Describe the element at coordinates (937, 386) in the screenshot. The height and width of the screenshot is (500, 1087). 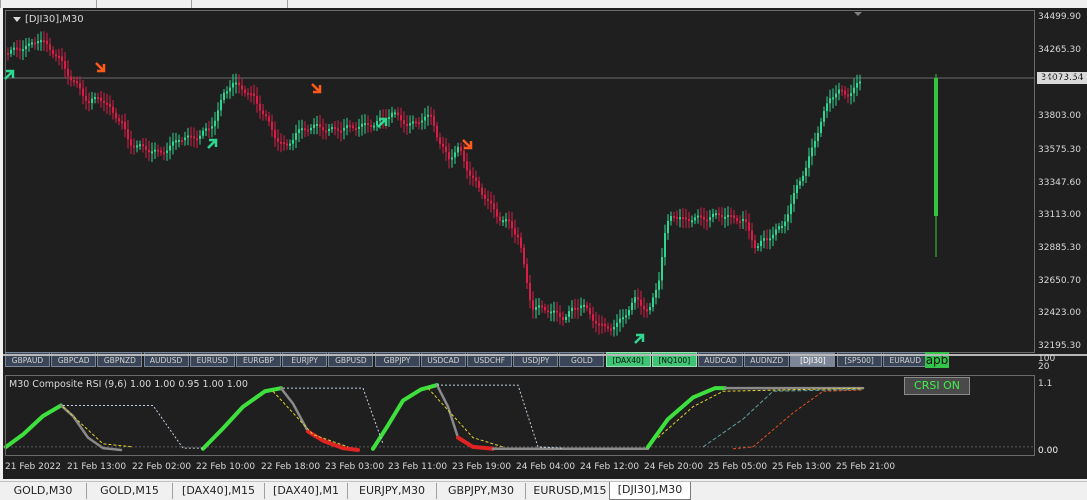
I see `crsi-toggle-button: CRSI ON` at that location.